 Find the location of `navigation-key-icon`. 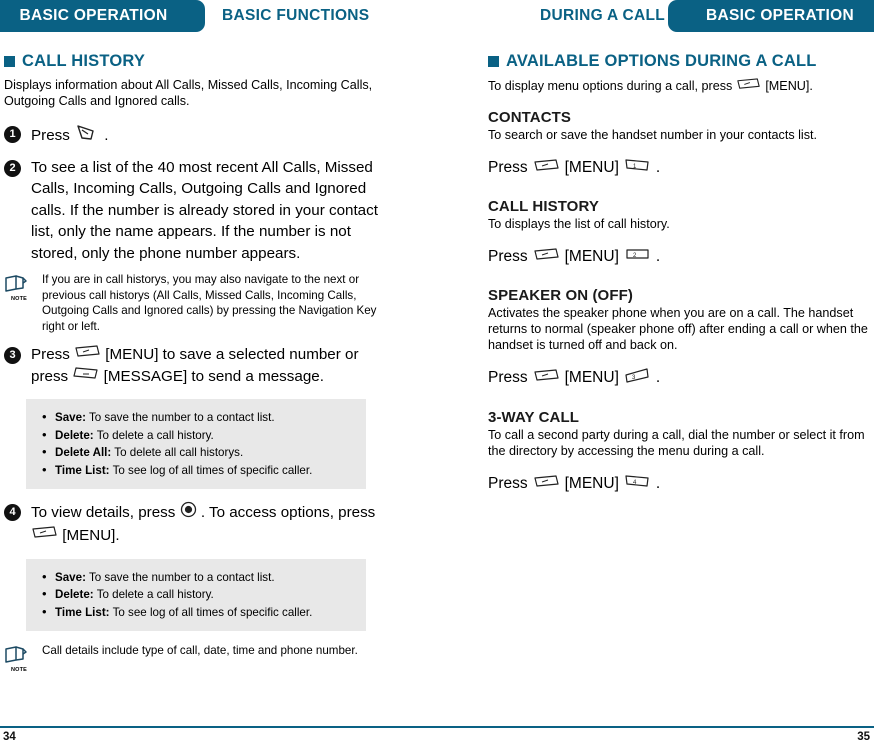

navigation-key-icon is located at coordinates (188, 513).